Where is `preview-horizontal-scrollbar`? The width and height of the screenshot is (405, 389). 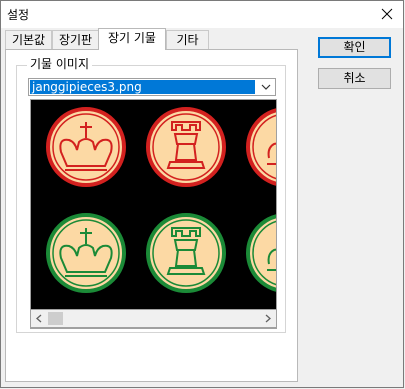 preview-horizontal-scrollbar is located at coordinates (153, 318).